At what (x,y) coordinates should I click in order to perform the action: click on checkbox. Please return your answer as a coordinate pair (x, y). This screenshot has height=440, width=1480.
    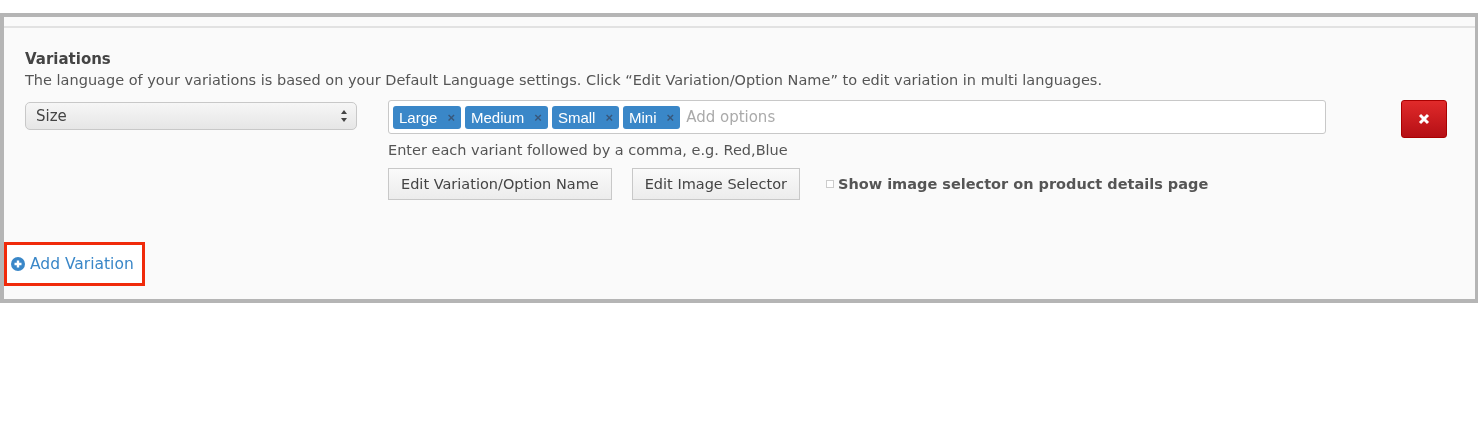
    Looking at the image, I should click on (829, 184).